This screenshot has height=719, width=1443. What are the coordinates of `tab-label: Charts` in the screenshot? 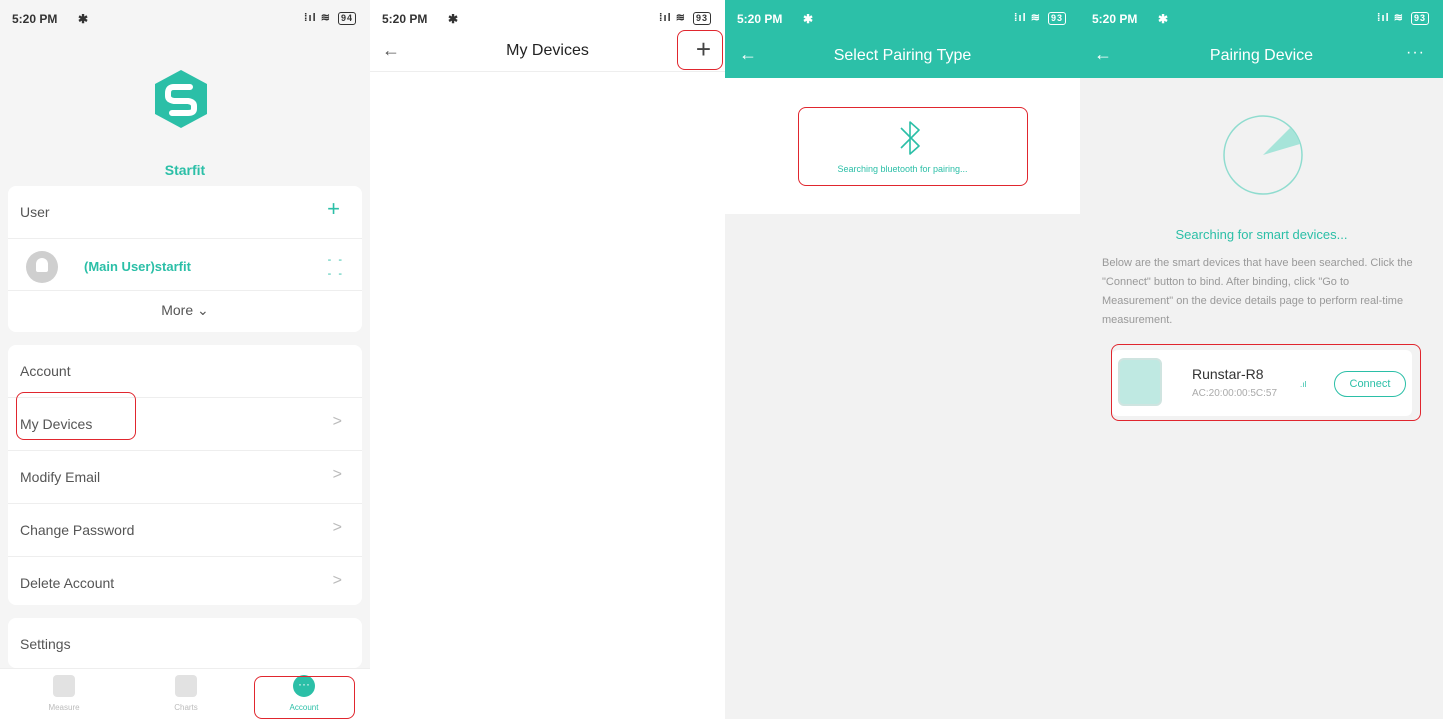 It's located at (186, 707).